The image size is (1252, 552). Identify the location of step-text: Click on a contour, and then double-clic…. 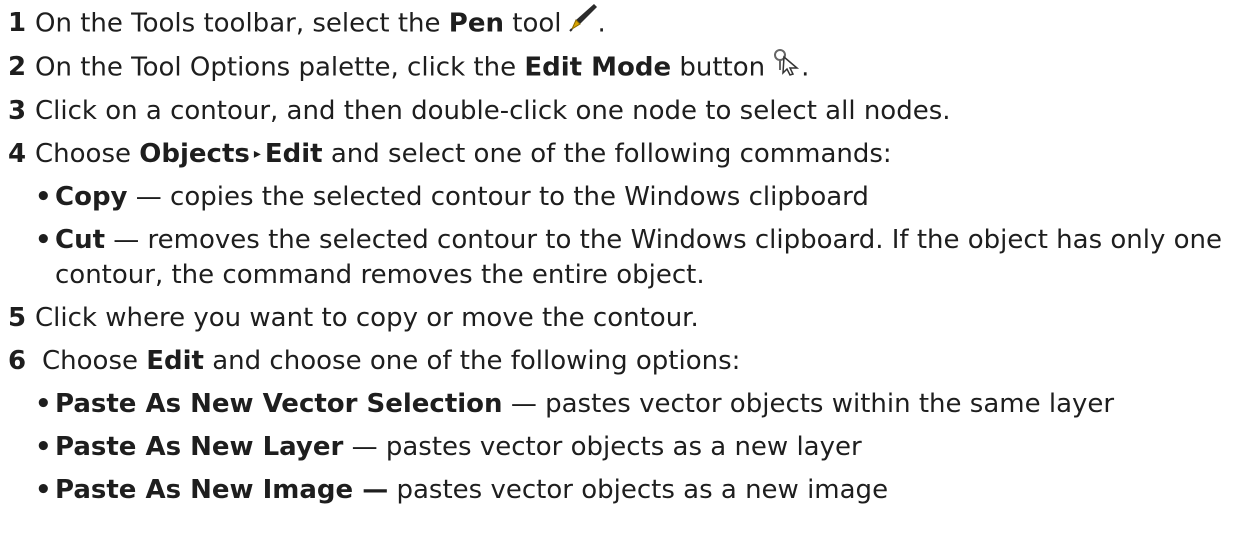
(493, 111).